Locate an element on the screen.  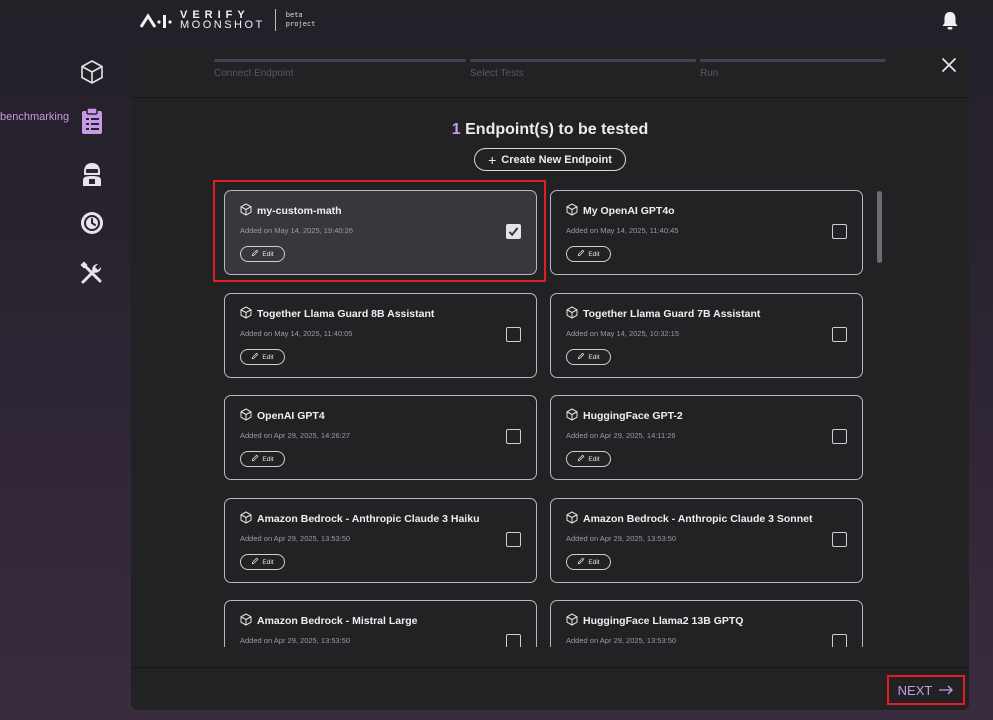
red-team-agent-icon is located at coordinates (92, 176).